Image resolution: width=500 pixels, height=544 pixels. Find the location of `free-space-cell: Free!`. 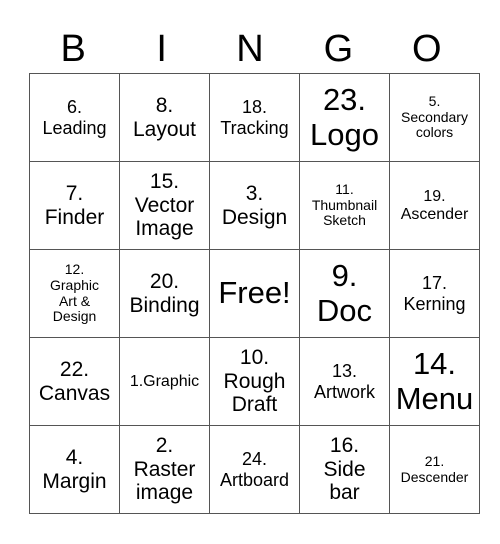

free-space-cell: Free! is located at coordinates (254, 293).